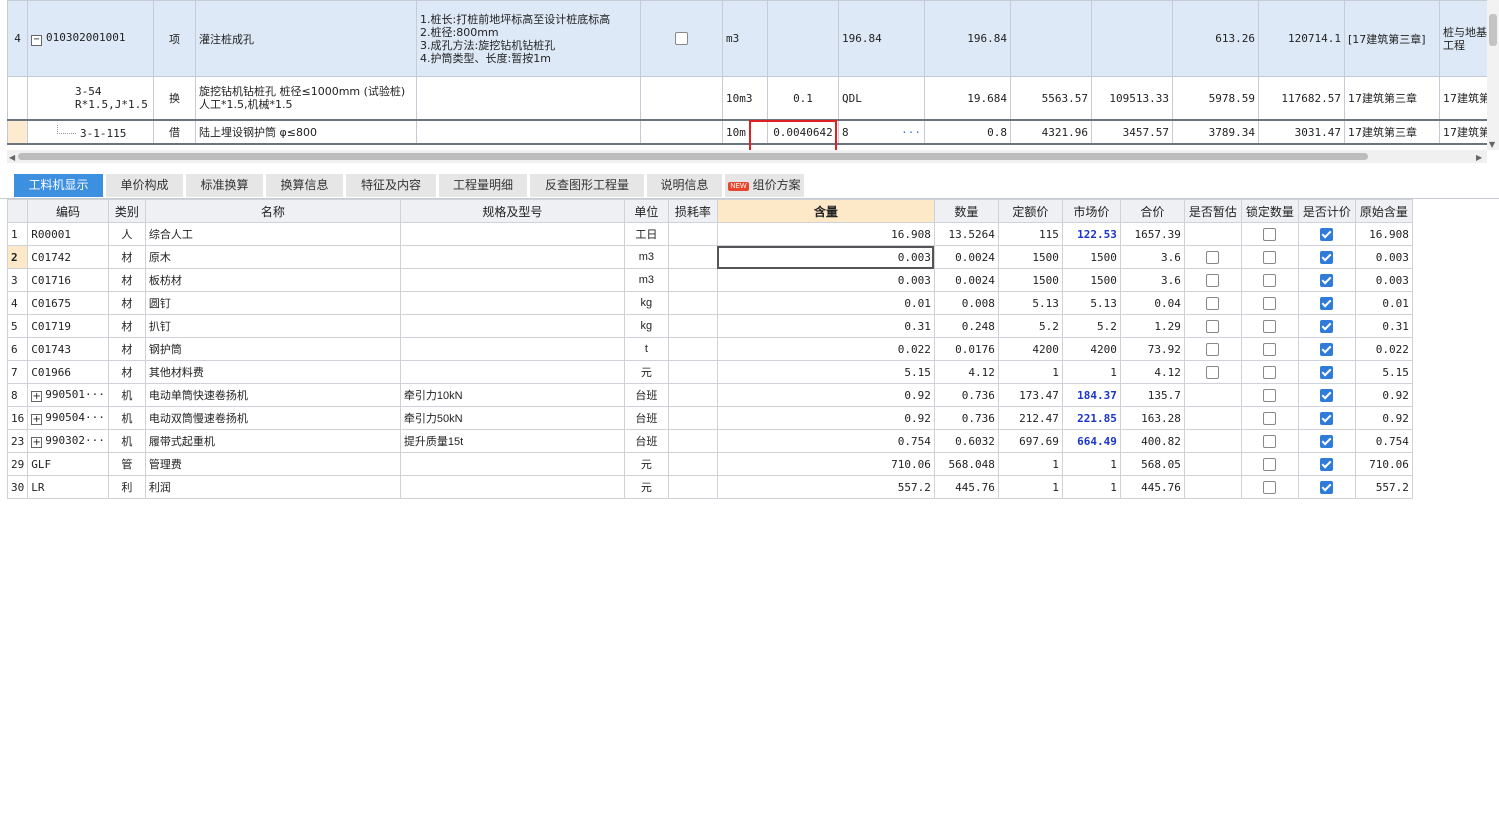  Describe the element at coordinates (17, 303) in the screenshot. I see `row-number: 4` at that location.